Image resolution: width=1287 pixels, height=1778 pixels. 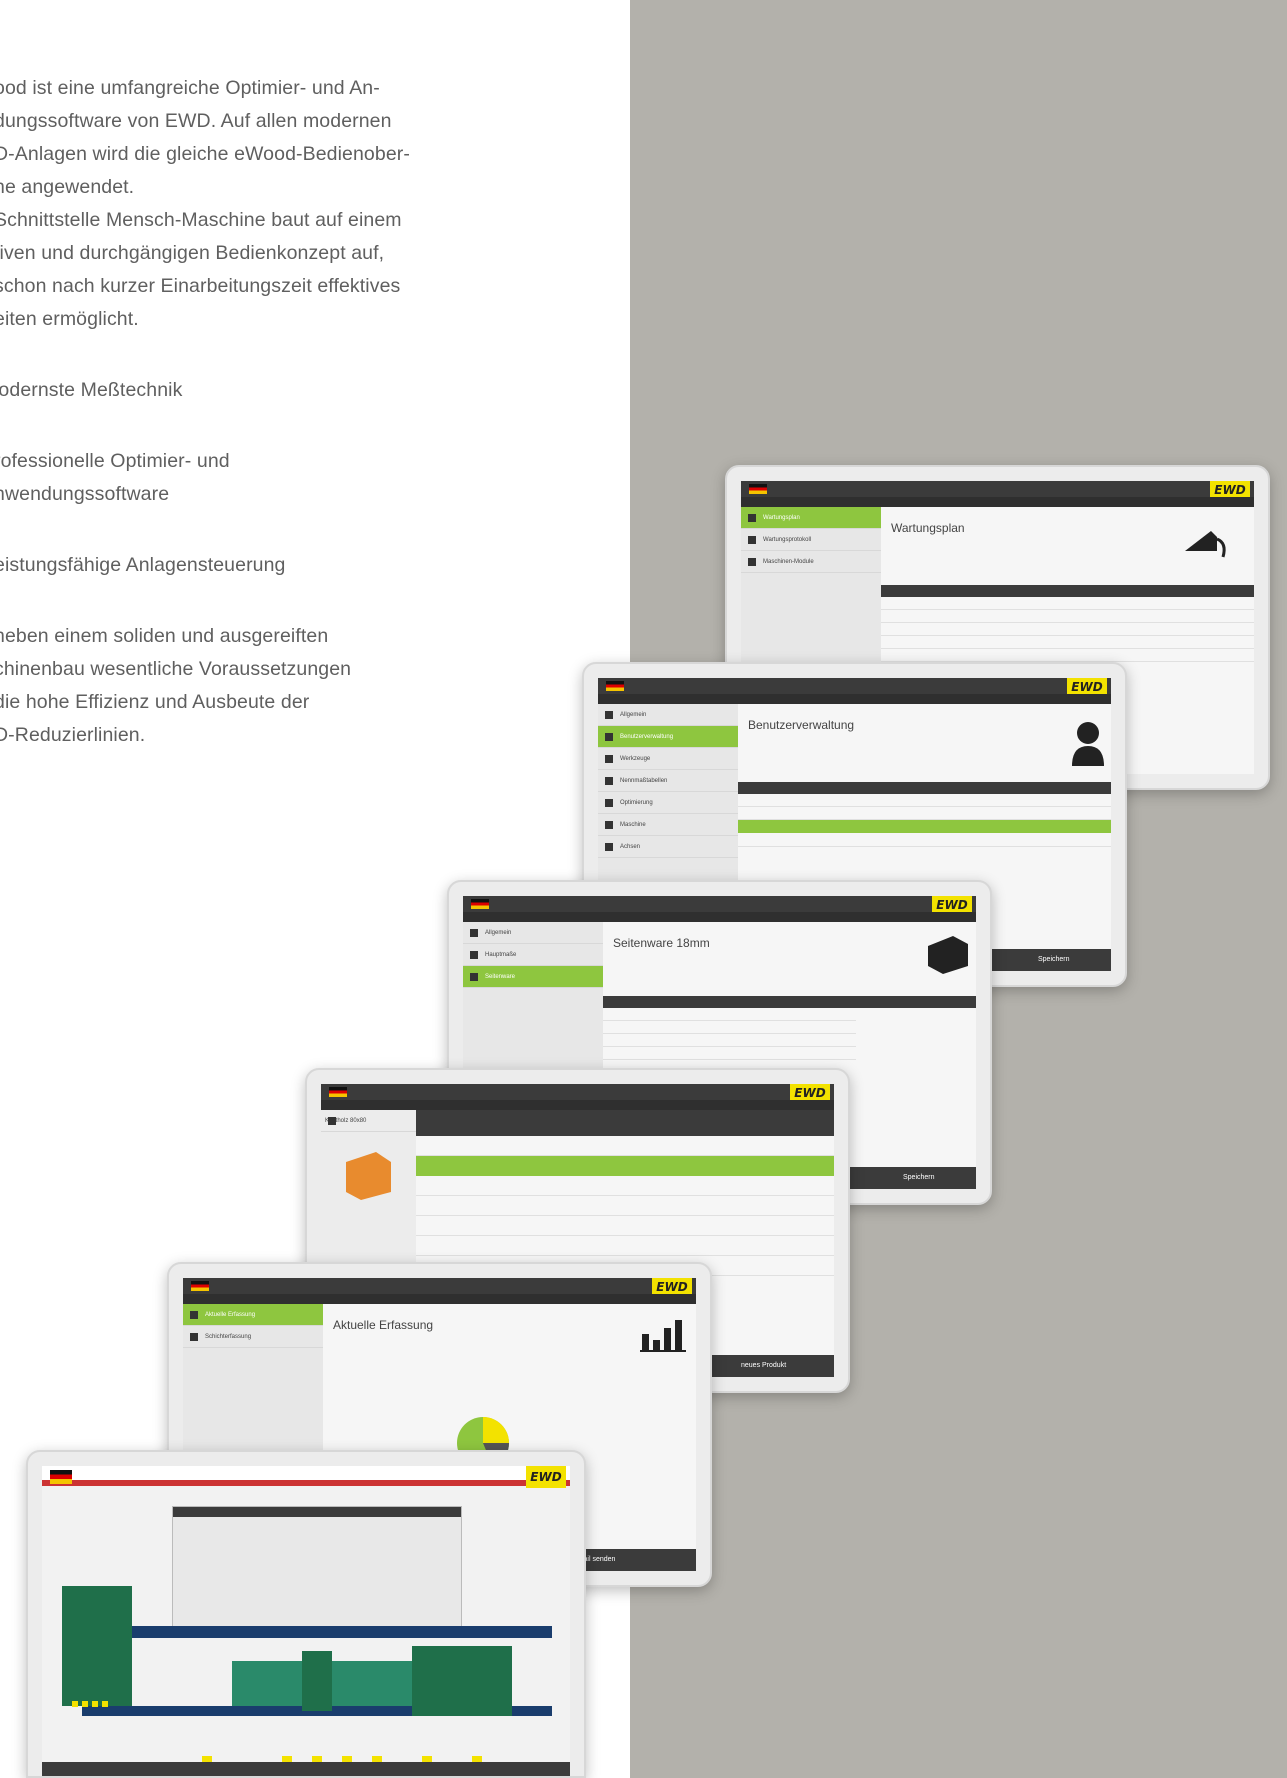 What do you see at coordinates (668, 803) in the screenshot?
I see `menu-optimierung: Optimierung` at bounding box center [668, 803].